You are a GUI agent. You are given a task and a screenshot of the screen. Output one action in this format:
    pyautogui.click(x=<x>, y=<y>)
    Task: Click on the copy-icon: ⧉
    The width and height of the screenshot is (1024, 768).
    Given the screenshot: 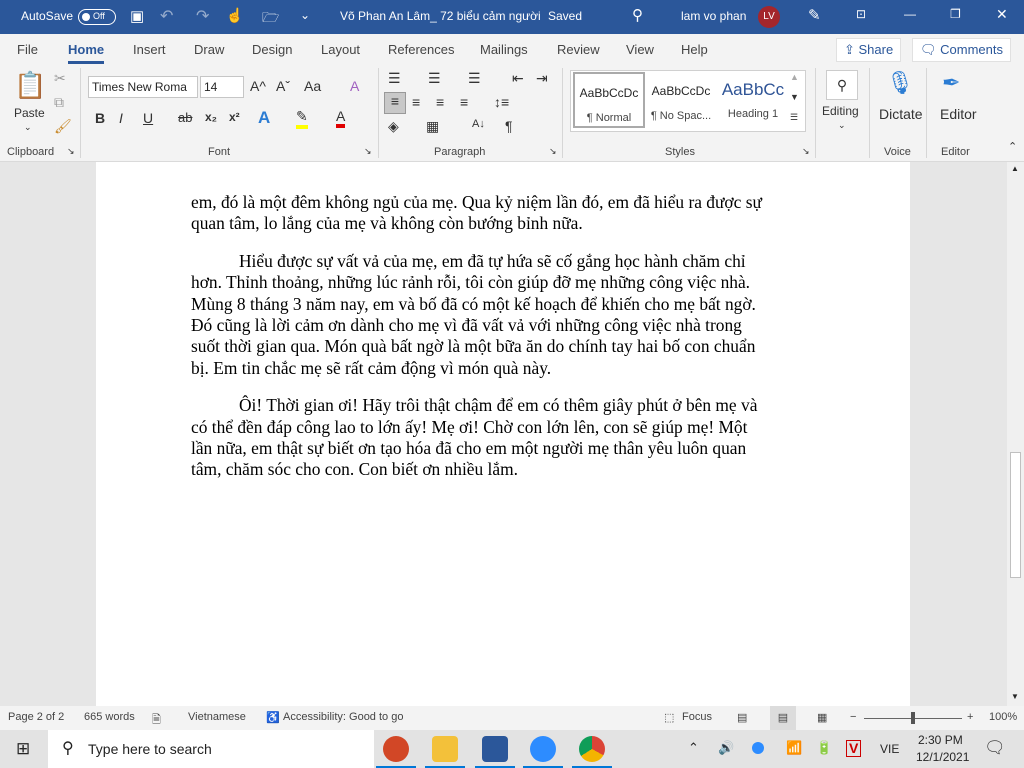 What is the action you would take?
    pyautogui.click(x=59, y=102)
    